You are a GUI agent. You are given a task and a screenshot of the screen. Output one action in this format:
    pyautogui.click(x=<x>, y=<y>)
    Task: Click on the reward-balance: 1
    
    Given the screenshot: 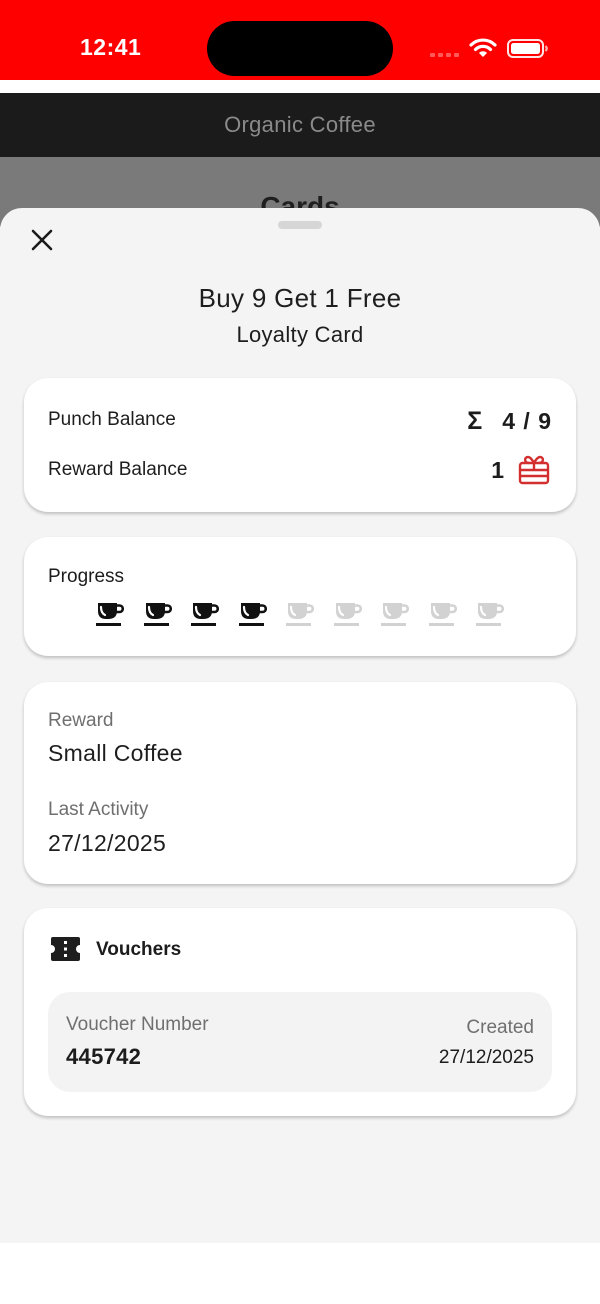 What is the action you would take?
    pyautogui.click(x=520, y=470)
    